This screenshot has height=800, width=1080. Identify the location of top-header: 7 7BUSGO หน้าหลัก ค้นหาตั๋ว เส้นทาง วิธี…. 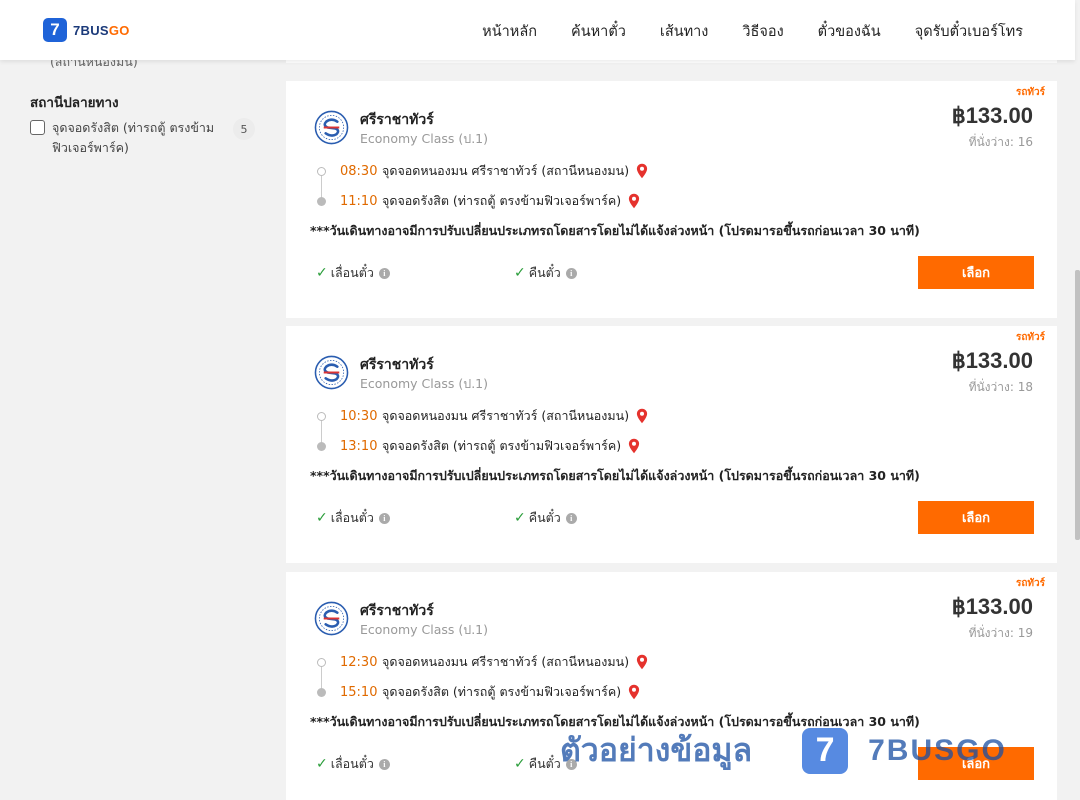
(537, 30).